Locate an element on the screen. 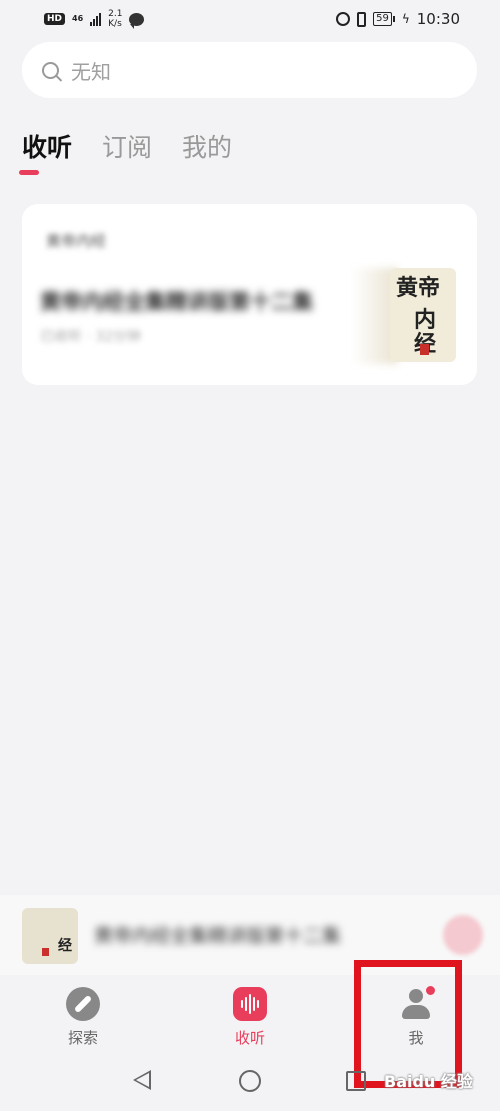  top-tabs: 收听 订阅 我的 is located at coordinates (127, 146).